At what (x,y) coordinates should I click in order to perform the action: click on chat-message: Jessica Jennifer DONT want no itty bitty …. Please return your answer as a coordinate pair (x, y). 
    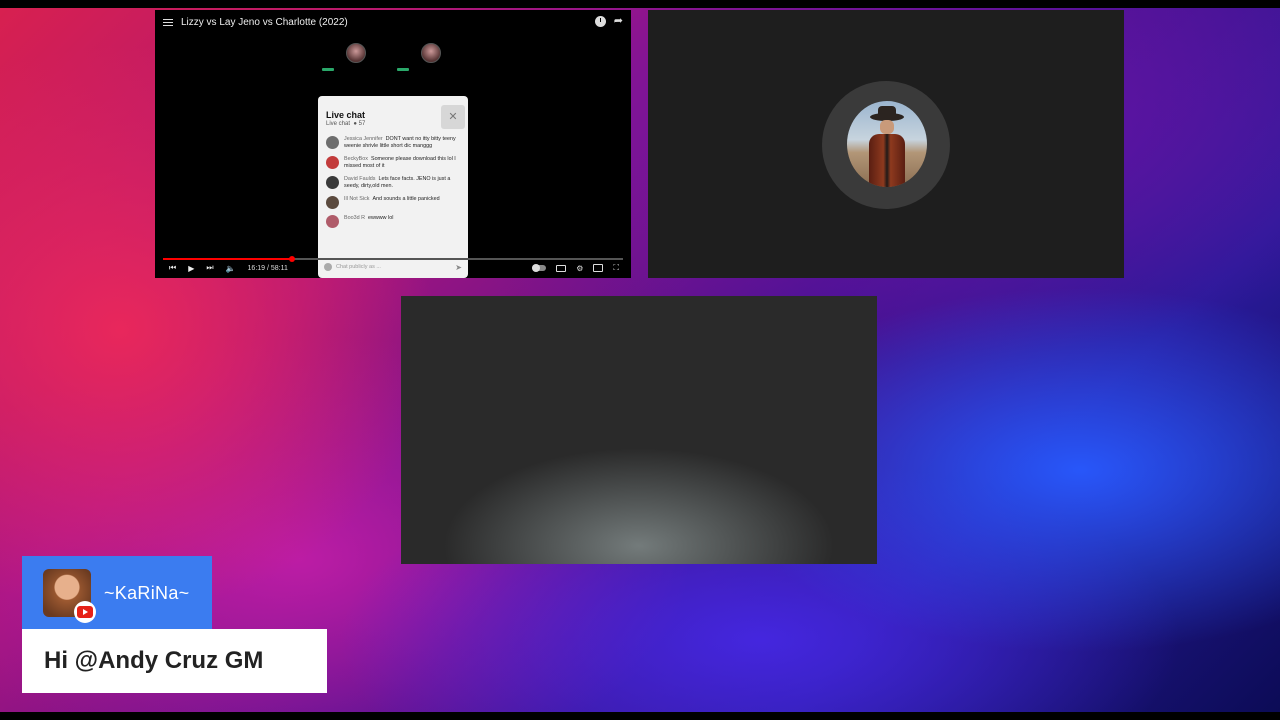
    Looking at the image, I should click on (394, 143).